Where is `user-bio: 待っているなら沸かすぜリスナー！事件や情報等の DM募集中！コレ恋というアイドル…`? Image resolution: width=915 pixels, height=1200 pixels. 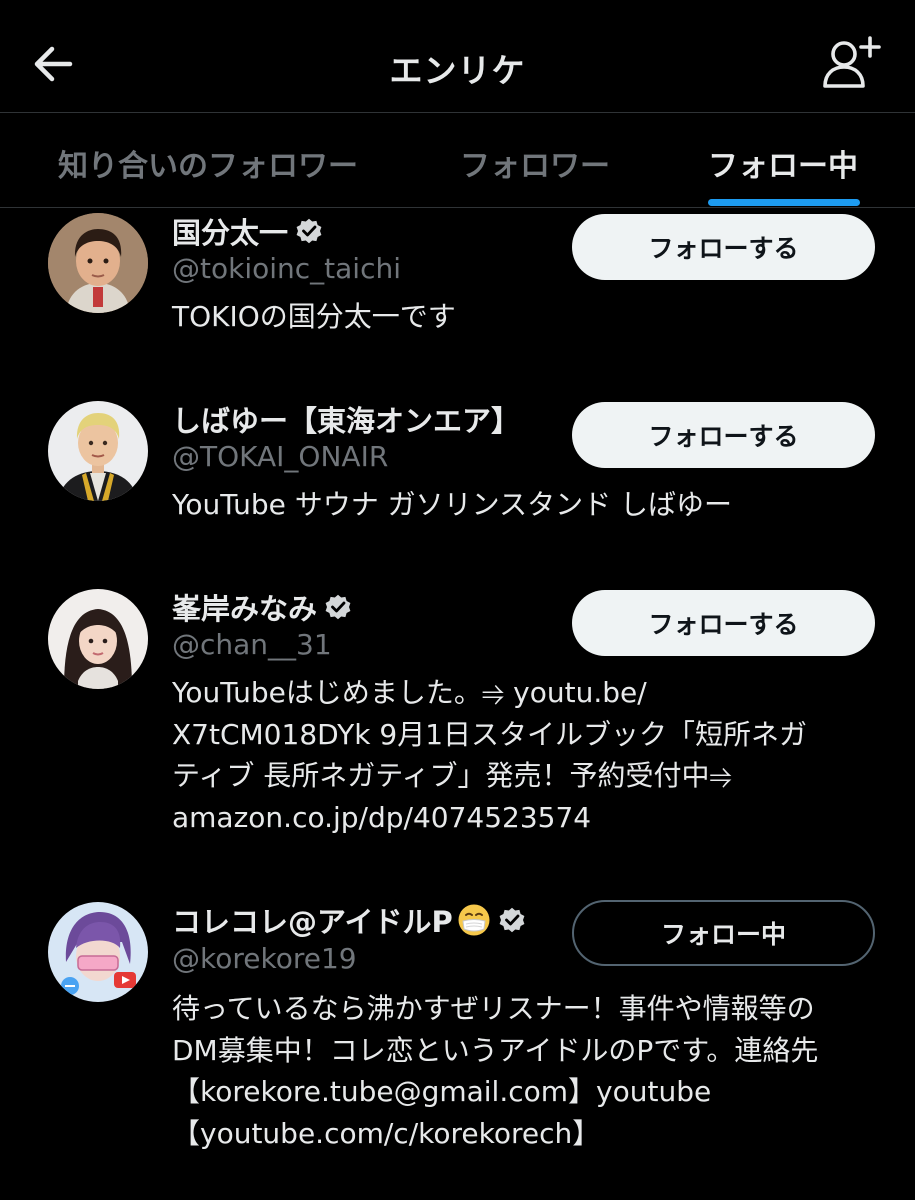 user-bio: 待っているなら沸かすぜリスナー！事件や情報等の DM募集中！コレ恋というアイドル… is located at coordinates (529, 1071).